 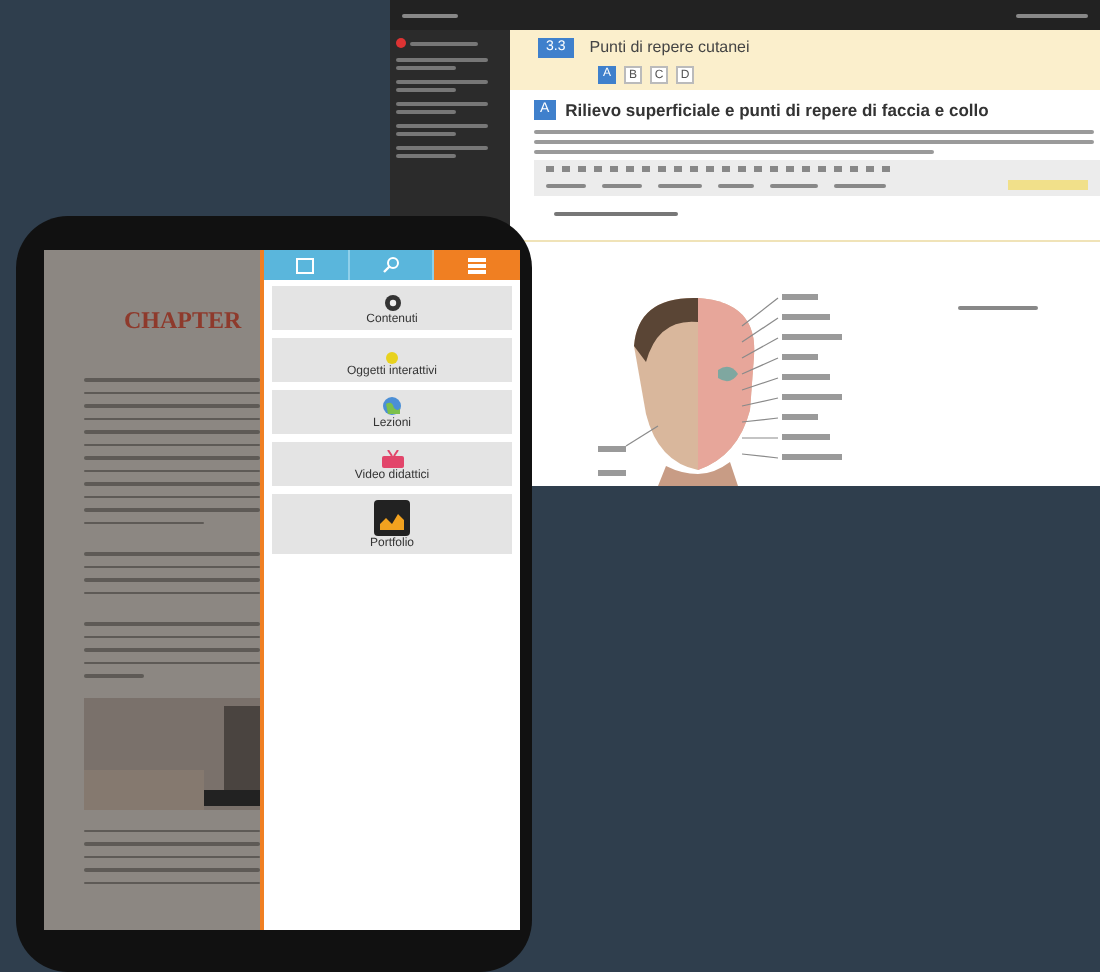 I want to click on alert-dot-icon, so click(x=401, y=43).